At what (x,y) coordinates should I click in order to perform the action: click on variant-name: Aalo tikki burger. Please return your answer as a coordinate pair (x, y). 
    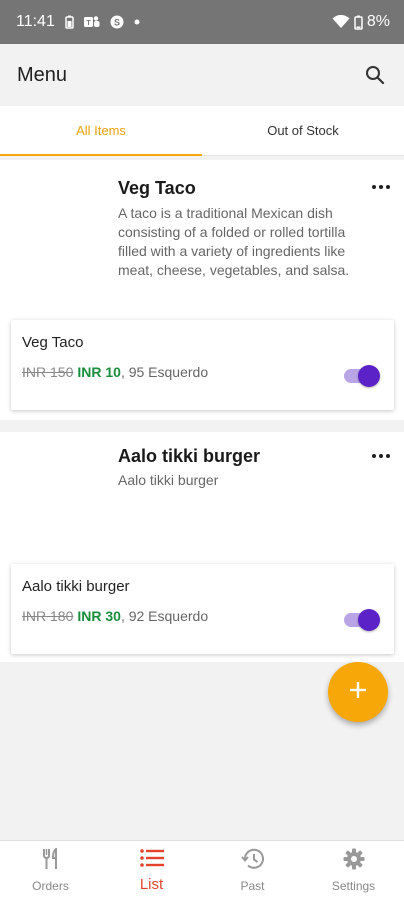
    Looking at the image, I should click on (76, 586).